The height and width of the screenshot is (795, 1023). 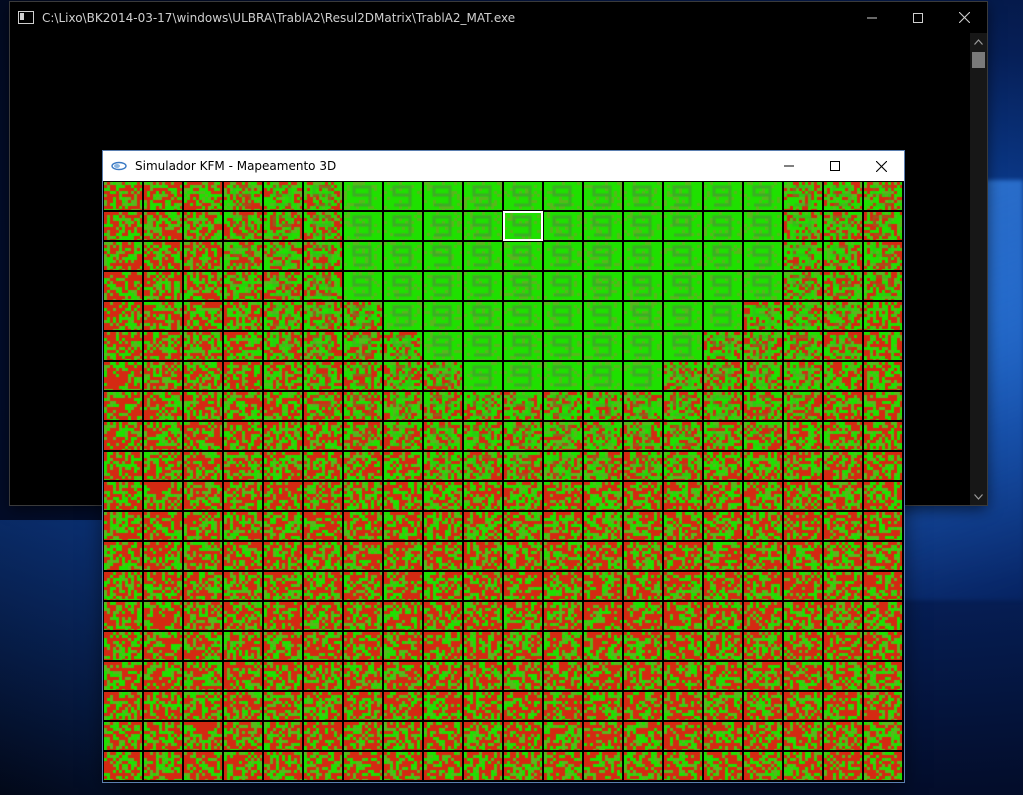 What do you see at coordinates (978, 60) in the screenshot?
I see `scrollbar-thumb` at bounding box center [978, 60].